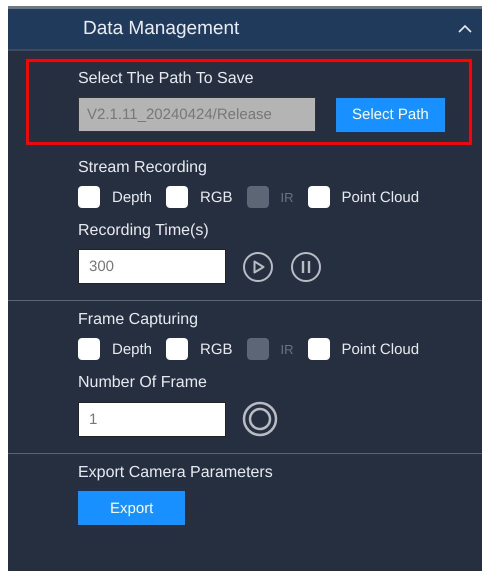  I want to click on play-icon, so click(258, 266).